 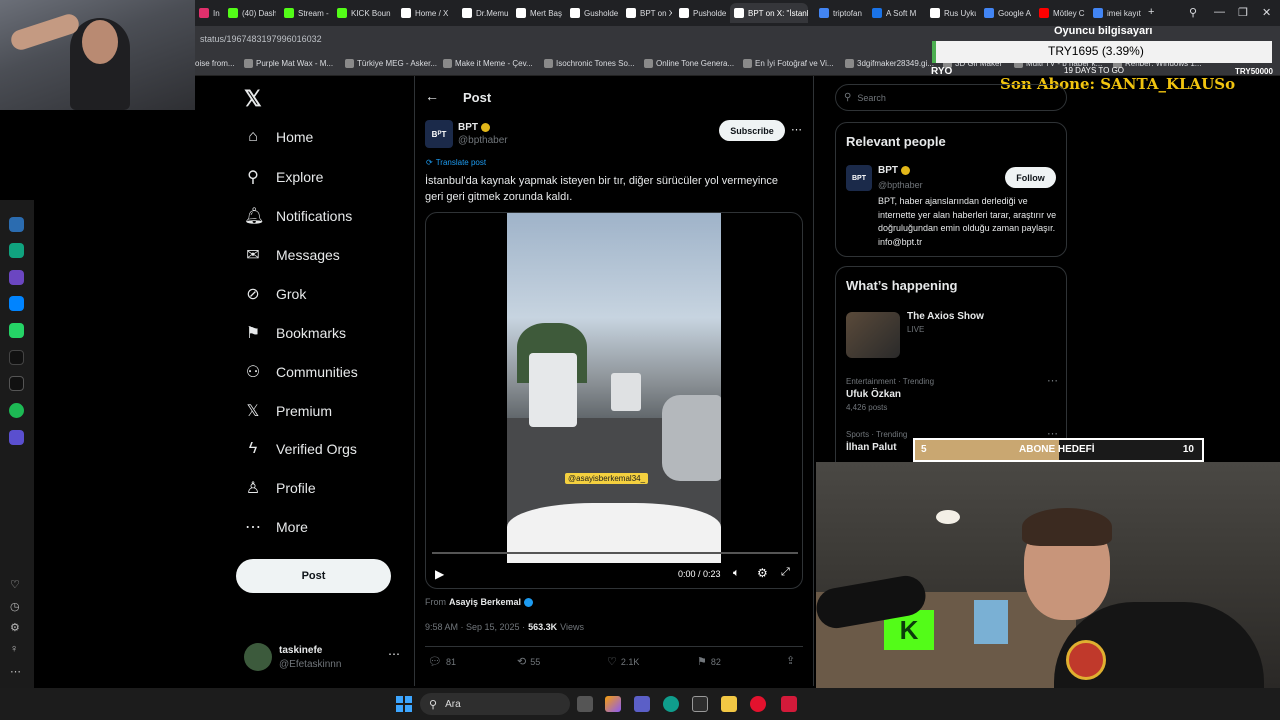 What do you see at coordinates (16, 224) in the screenshot?
I see `ai-app-icon` at bounding box center [16, 224].